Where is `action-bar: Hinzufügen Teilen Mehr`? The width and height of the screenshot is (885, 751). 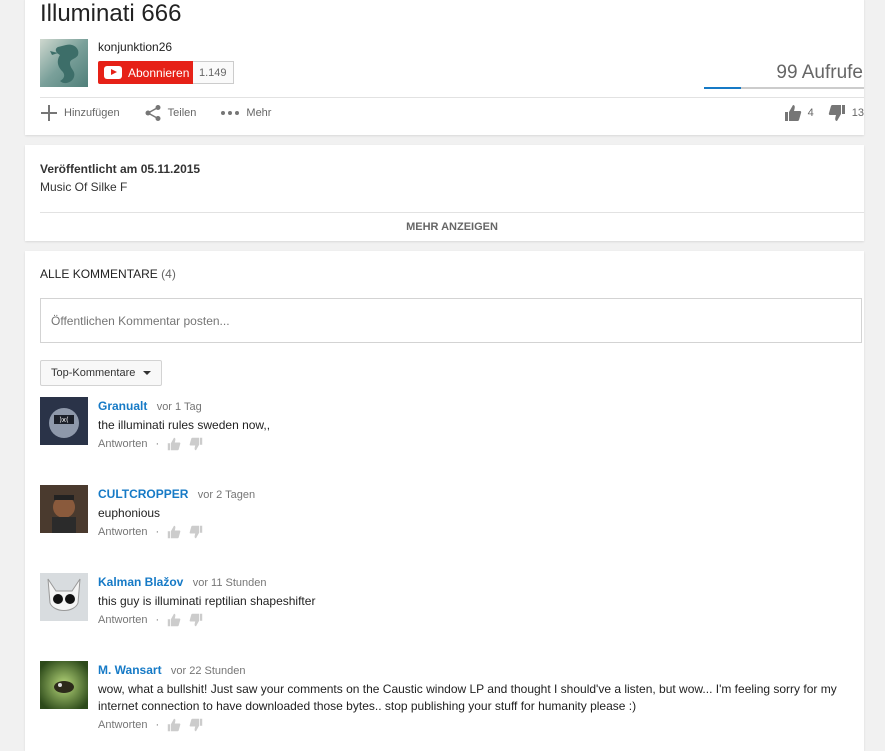 action-bar: Hinzufügen Teilen Mehr is located at coordinates (155, 113).